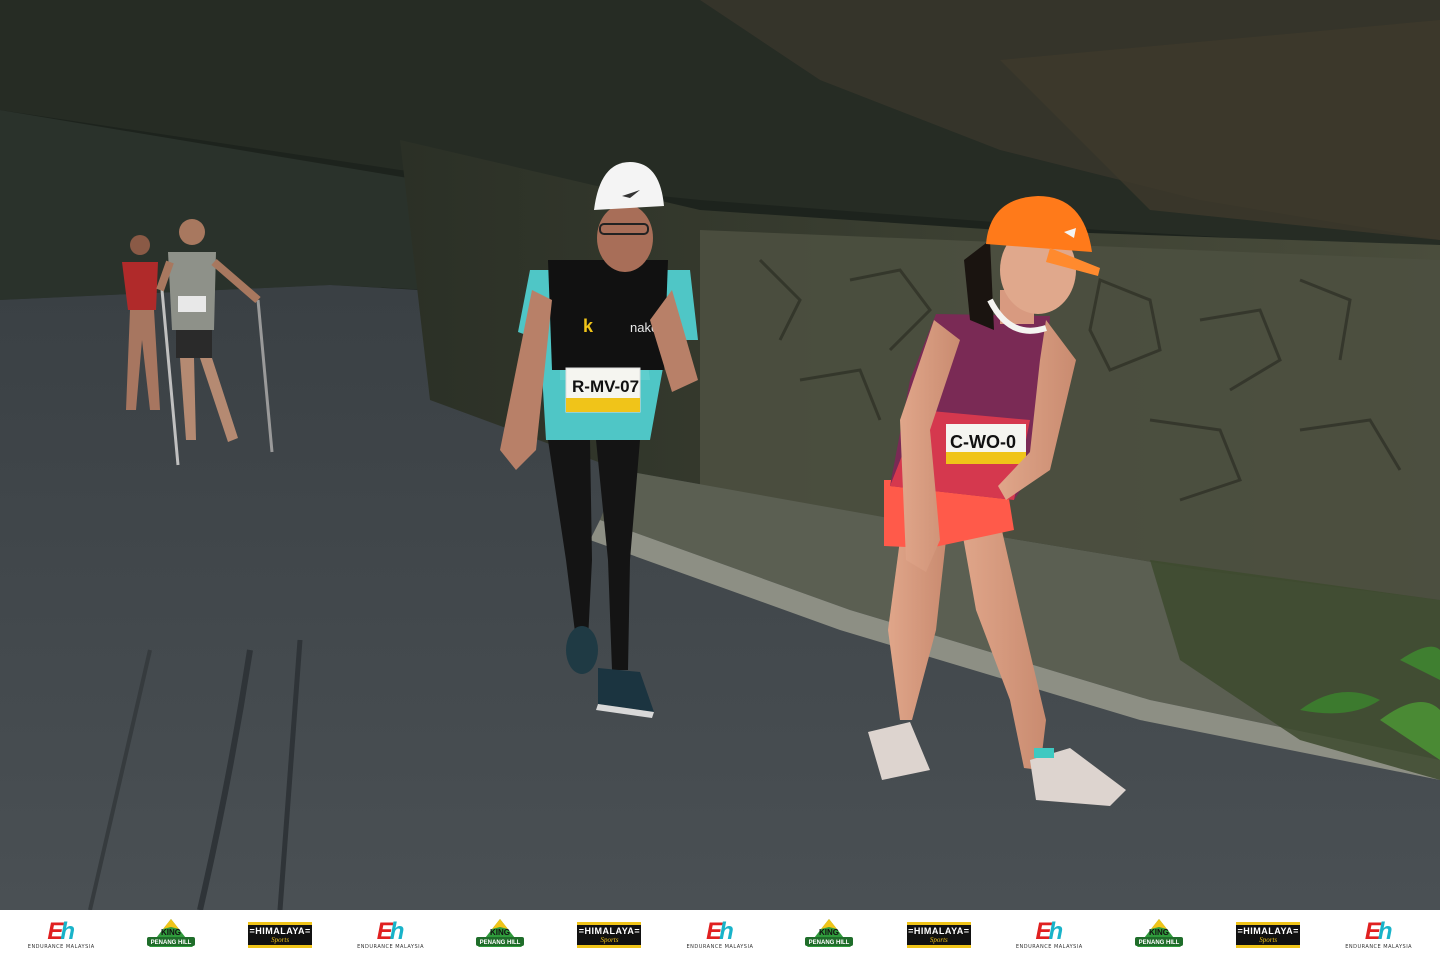  What do you see at coordinates (588, 326) in the screenshot?
I see `vest-brand-logo: k` at bounding box center [588, 326].